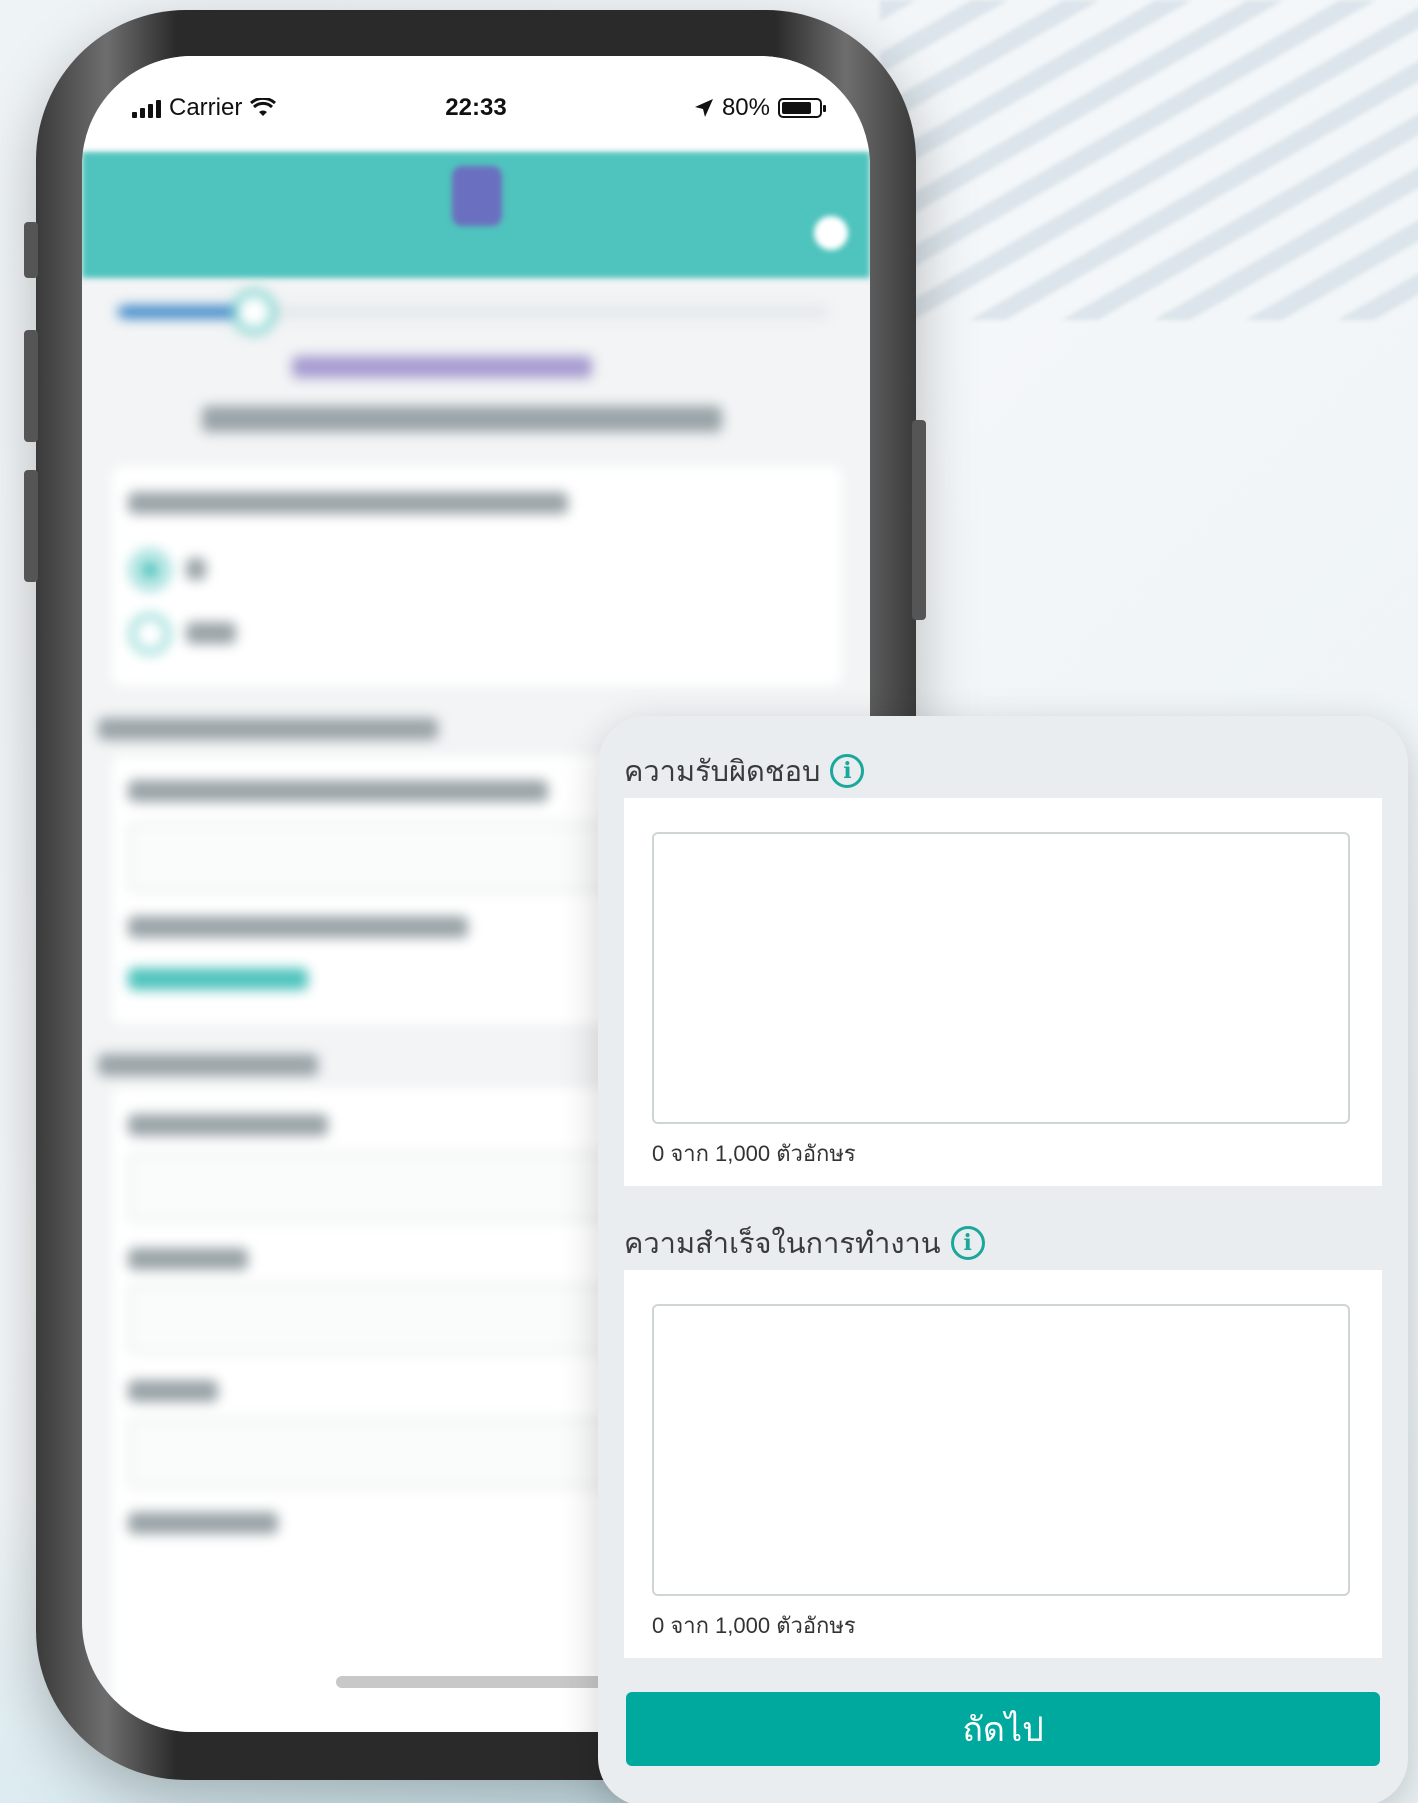 Image resolution: width=1418 pixels, height=1803 pixels. Describe the element at coordinates (254, 312) in the screenshot. I see `progress-knob` at that location.